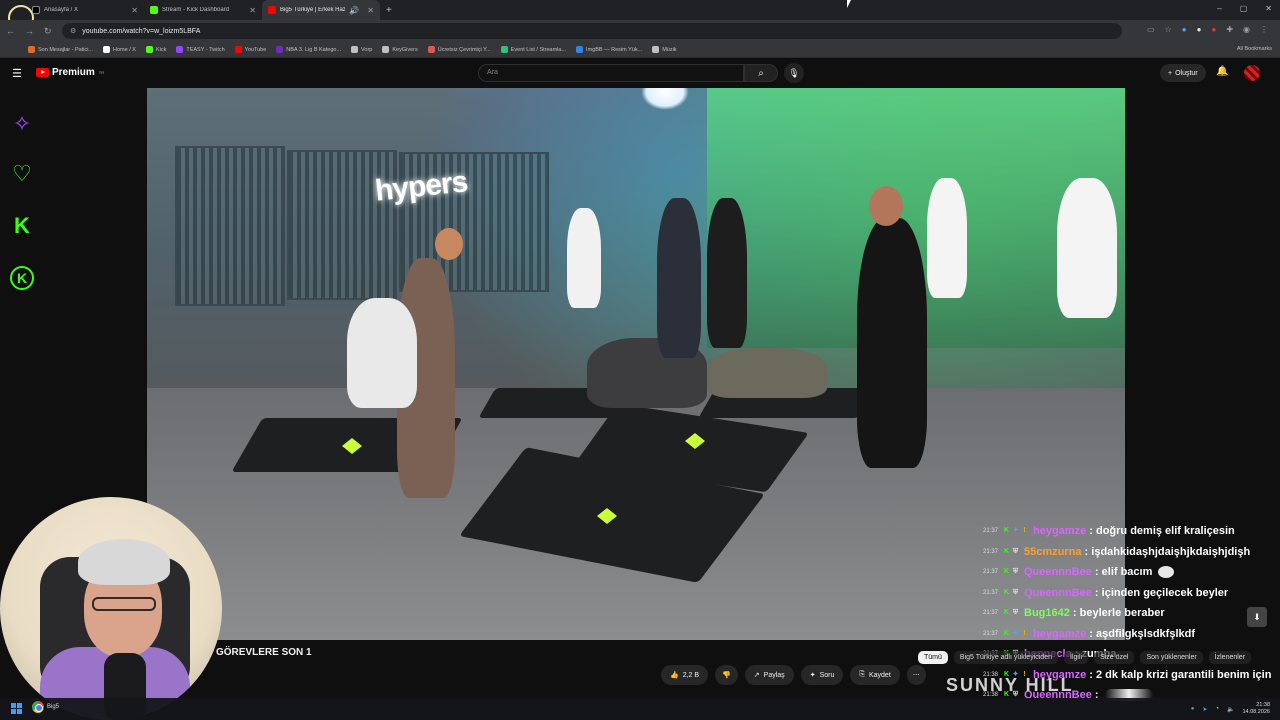 This screenshot has height=720, width=1280. I want to click on hamburger-menu-icon: ☰, so click(17, 73).